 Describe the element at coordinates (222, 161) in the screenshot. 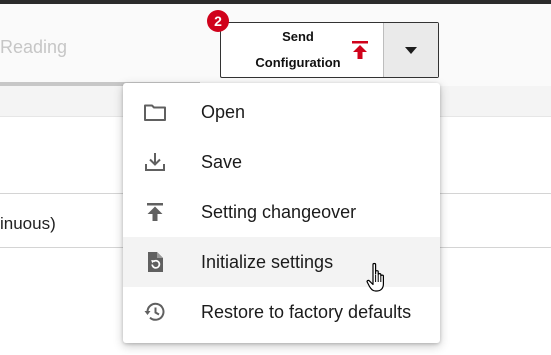

I see `menu-item-label: Save` at that location.